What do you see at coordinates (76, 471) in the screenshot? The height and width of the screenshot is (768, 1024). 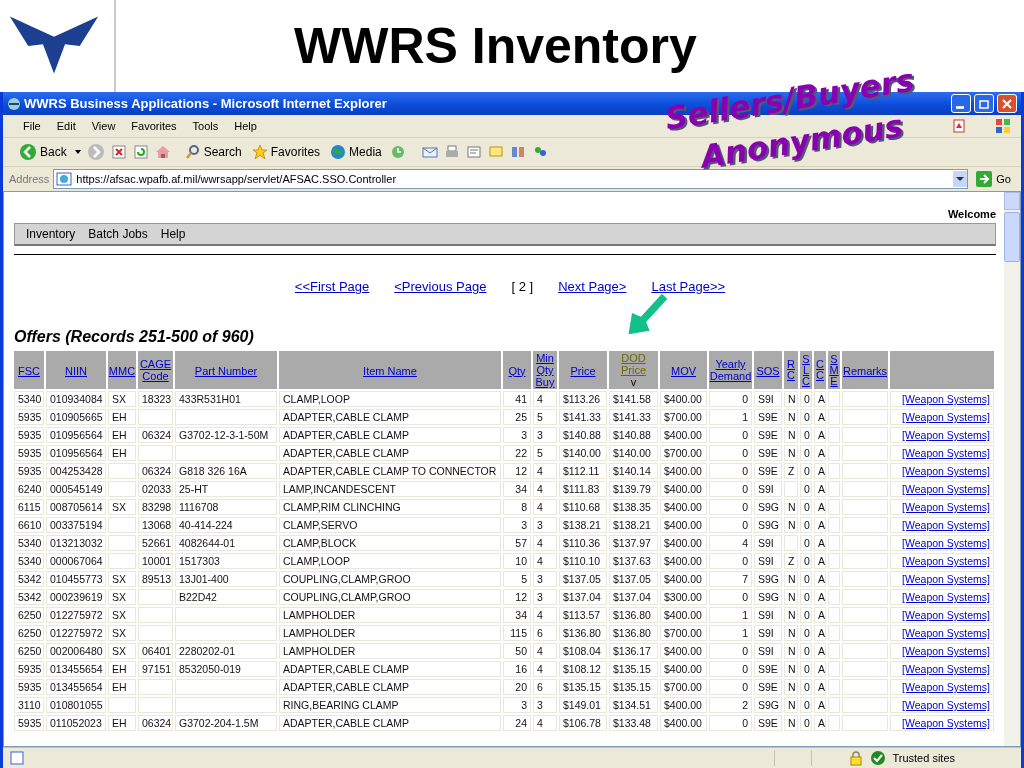 I see `table-cell: 004253428` at bounding box center [76, 471].